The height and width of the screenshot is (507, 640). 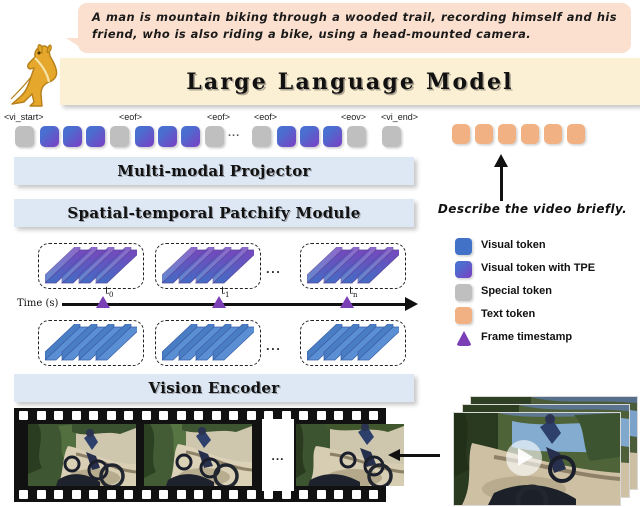 I want to click on legend-label: Text token, so click(x=508, y=314).